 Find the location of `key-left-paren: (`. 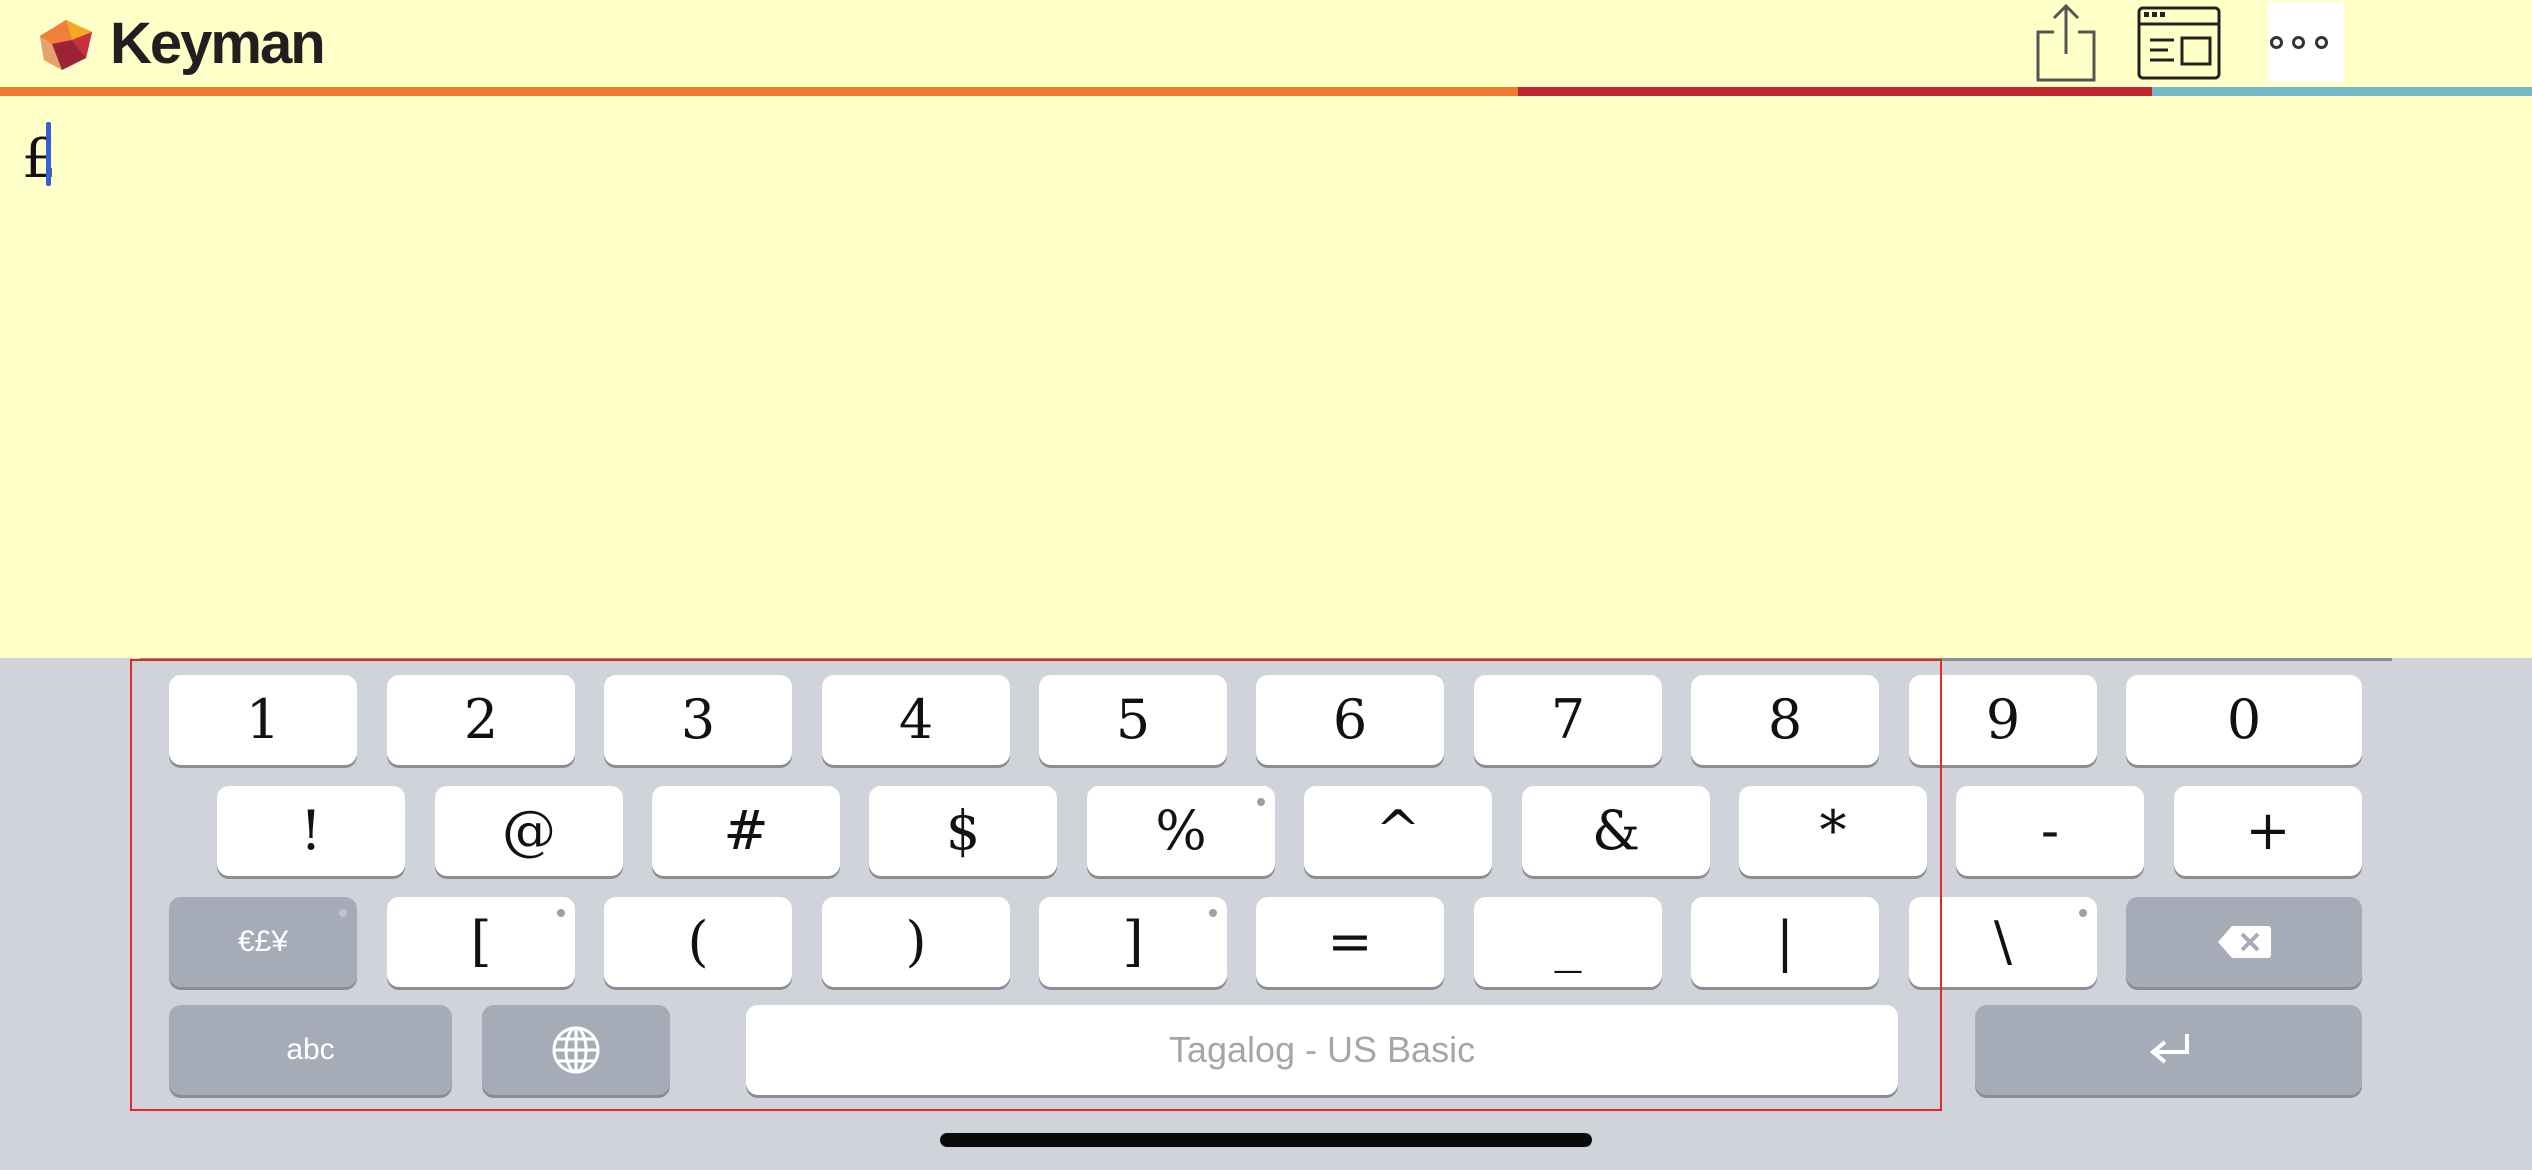

key-left-paren: ( is located at coordinates (698, 942).